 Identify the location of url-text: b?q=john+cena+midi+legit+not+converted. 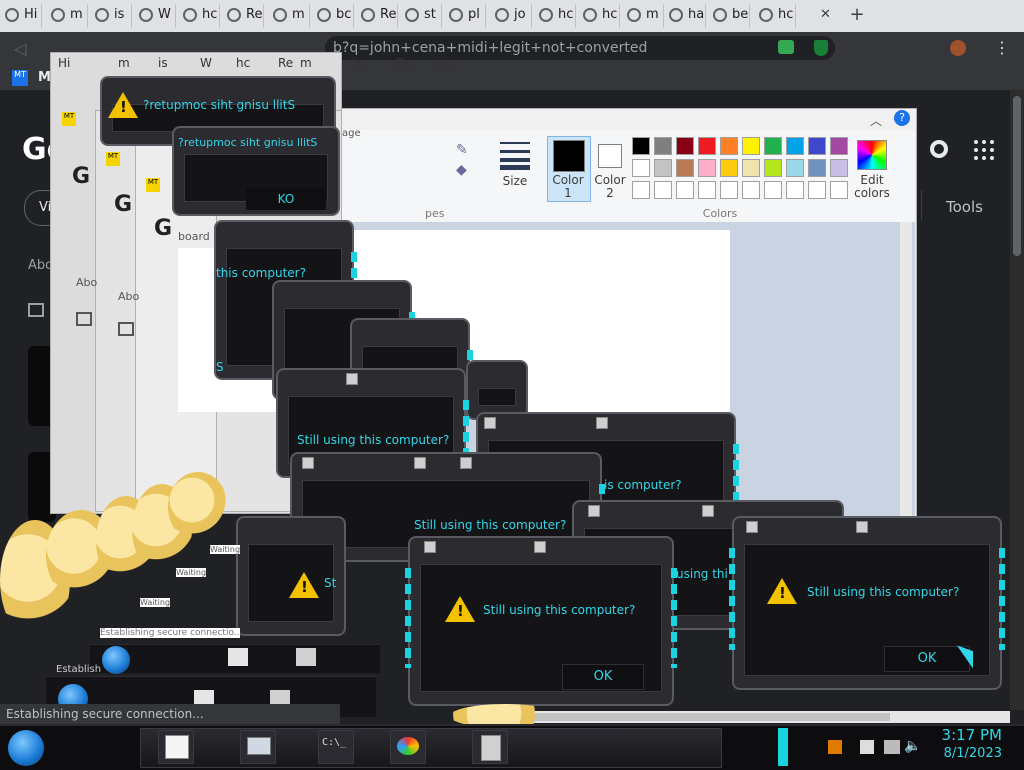
(490, 48).